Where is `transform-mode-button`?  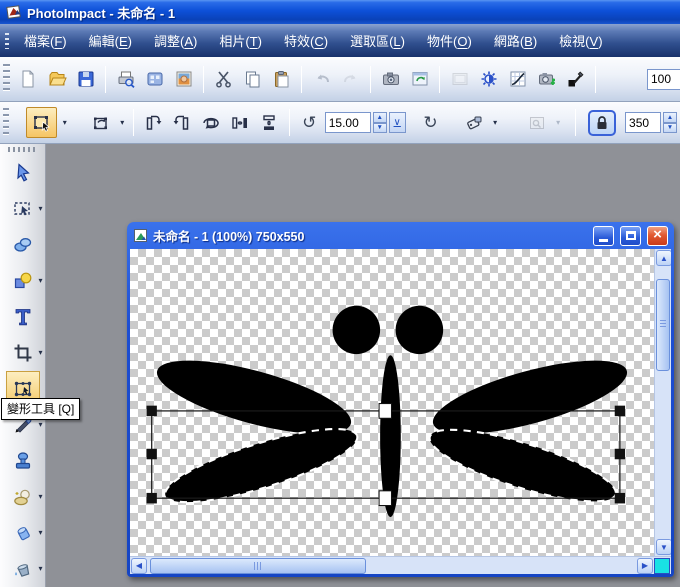 transform-mode-button is located at coordinates (101, 122).